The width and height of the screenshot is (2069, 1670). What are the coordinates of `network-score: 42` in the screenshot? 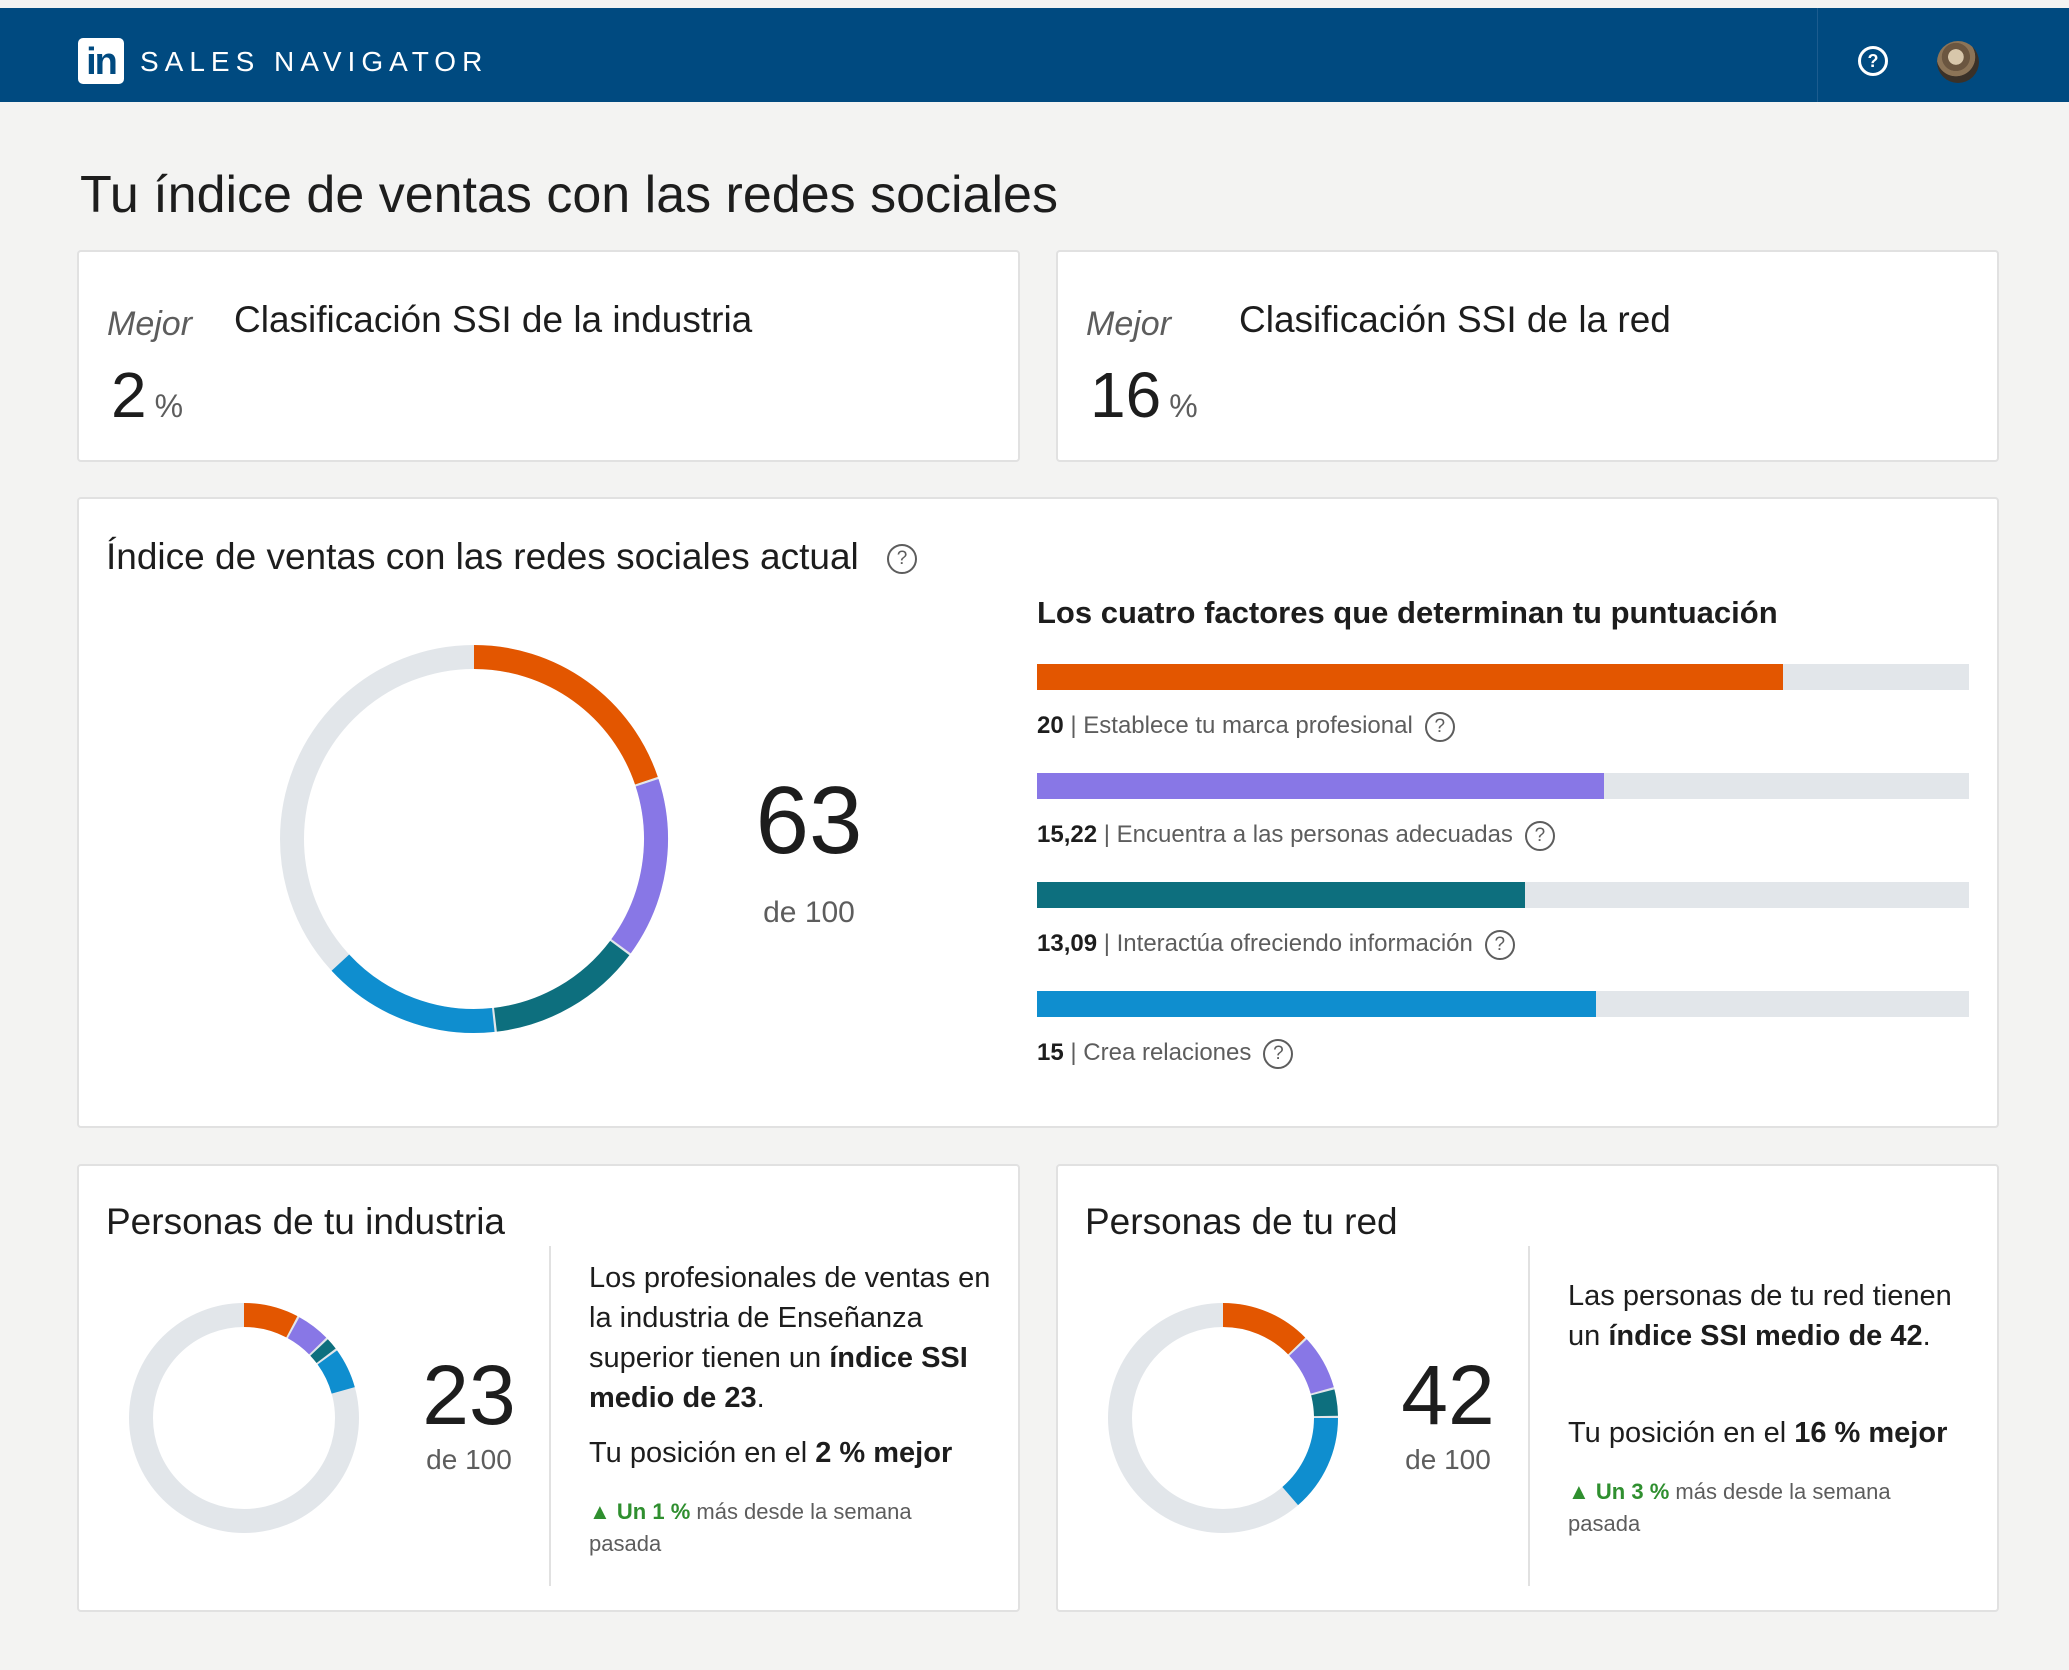 It's located at (1448, 1395).